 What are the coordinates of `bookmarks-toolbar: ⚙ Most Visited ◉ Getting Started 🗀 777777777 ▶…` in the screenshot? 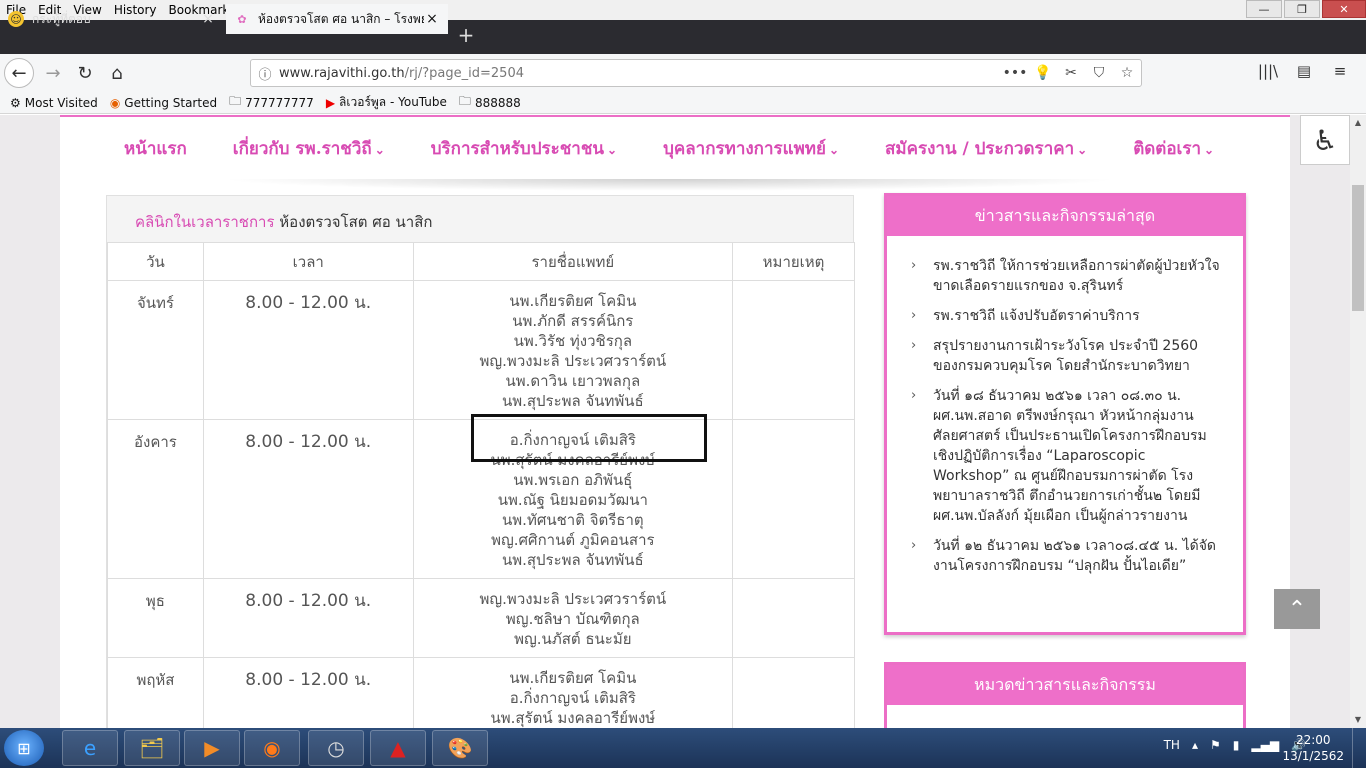 It's located at (683, 103).